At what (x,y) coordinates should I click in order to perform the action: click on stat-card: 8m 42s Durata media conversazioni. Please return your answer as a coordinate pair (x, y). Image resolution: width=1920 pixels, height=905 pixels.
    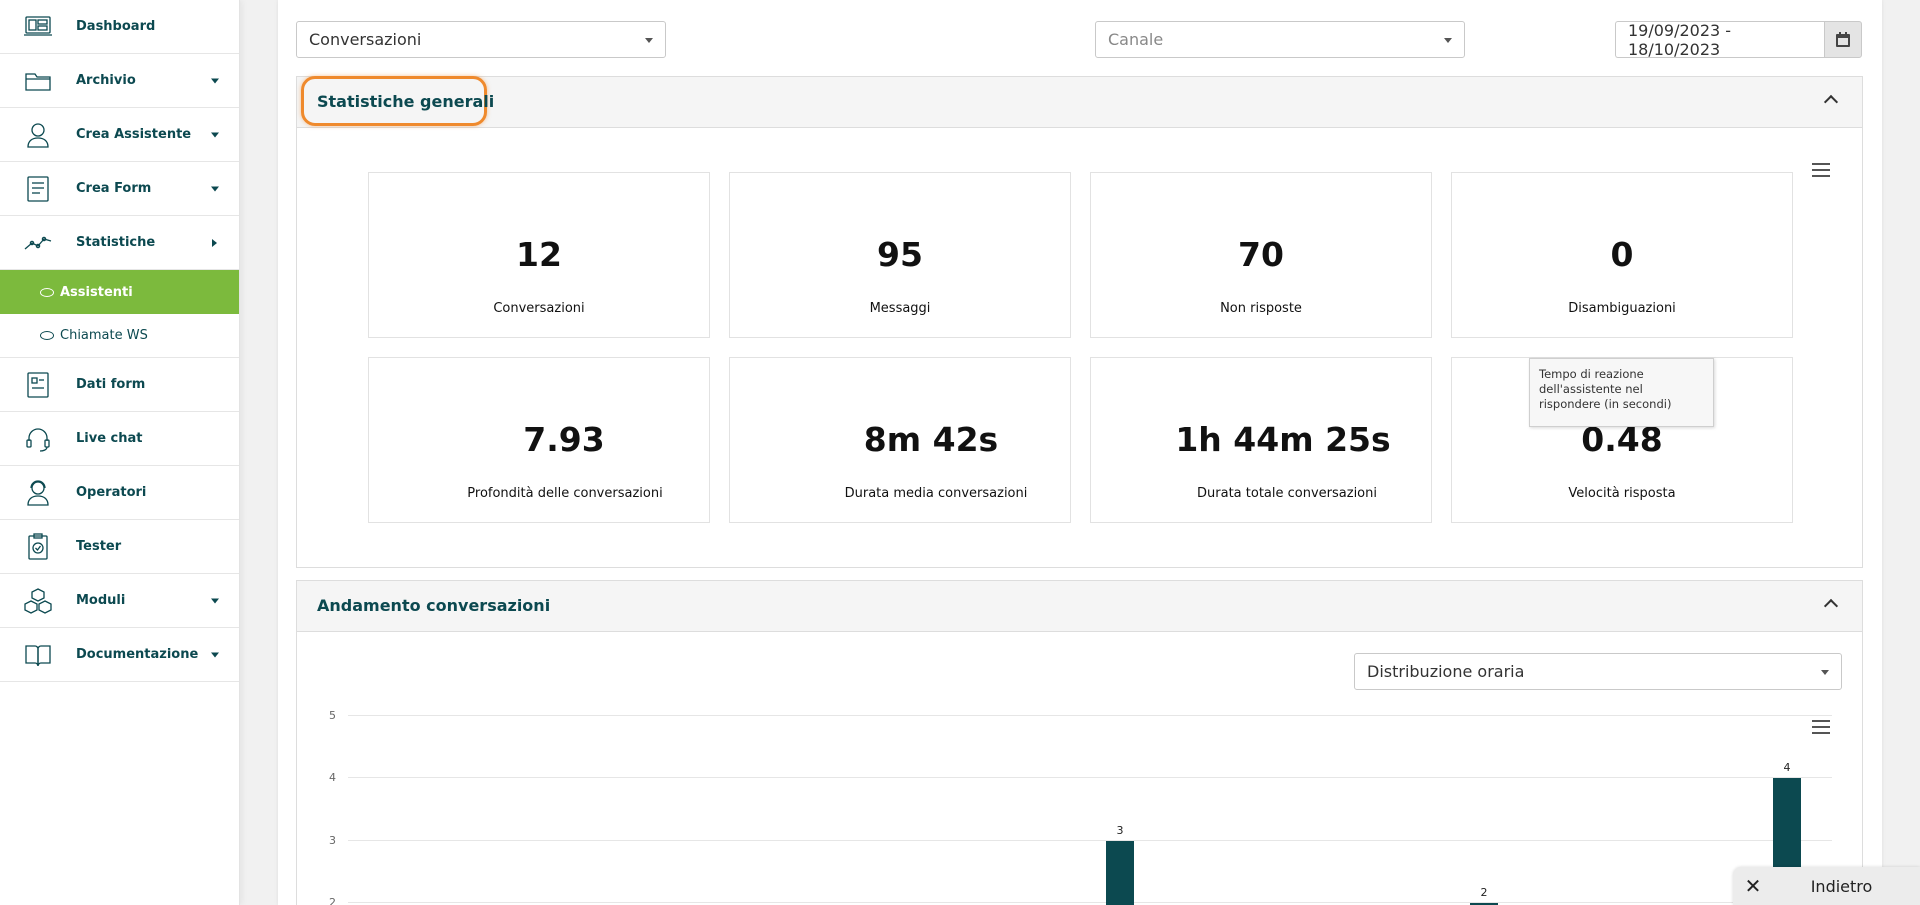
    Looking at the image, I should click on (900, 440).